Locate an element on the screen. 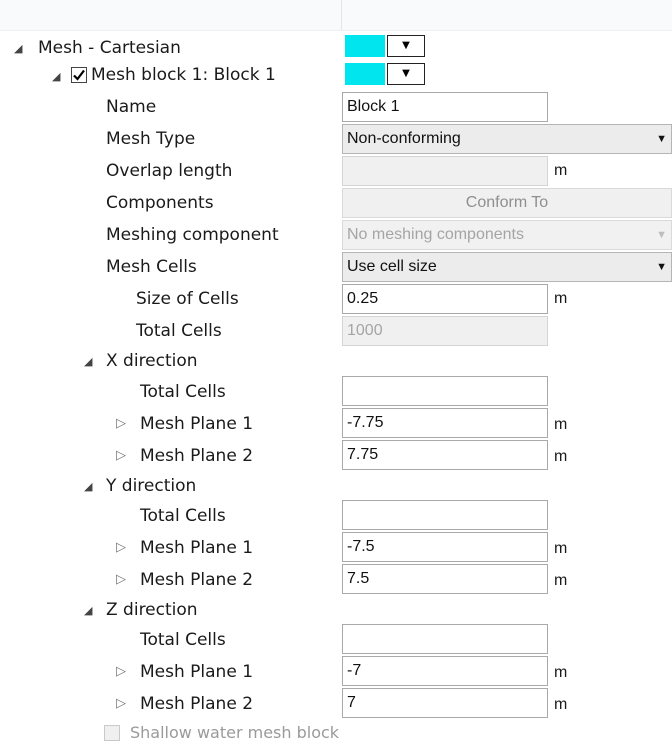 This screenshot has height=744, width=672. y-mesh-plane-2-label: Mesh Plane 2 is located at coordinates (197, 580).